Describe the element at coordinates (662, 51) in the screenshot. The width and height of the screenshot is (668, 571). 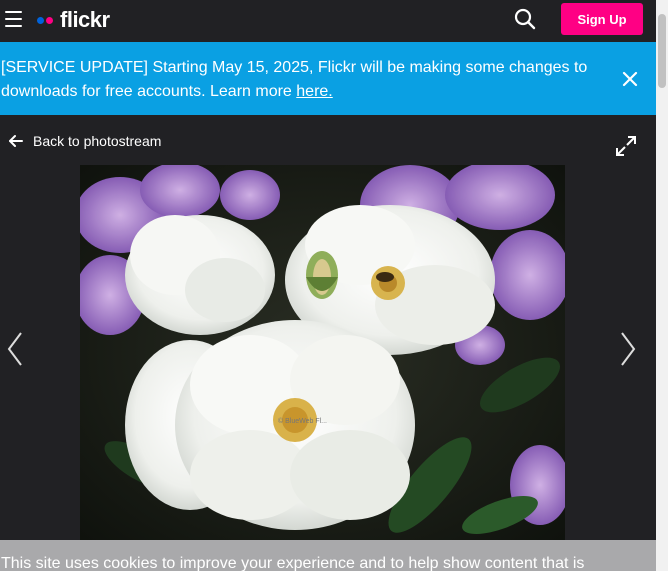
I see `scrollbar-thumb` at that location.